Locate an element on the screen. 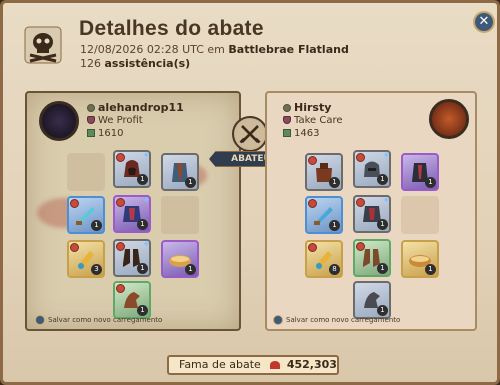 The height and width of the screenshot is (385, 500). victim-guild: Take Care is located at coordinates (318, 120).